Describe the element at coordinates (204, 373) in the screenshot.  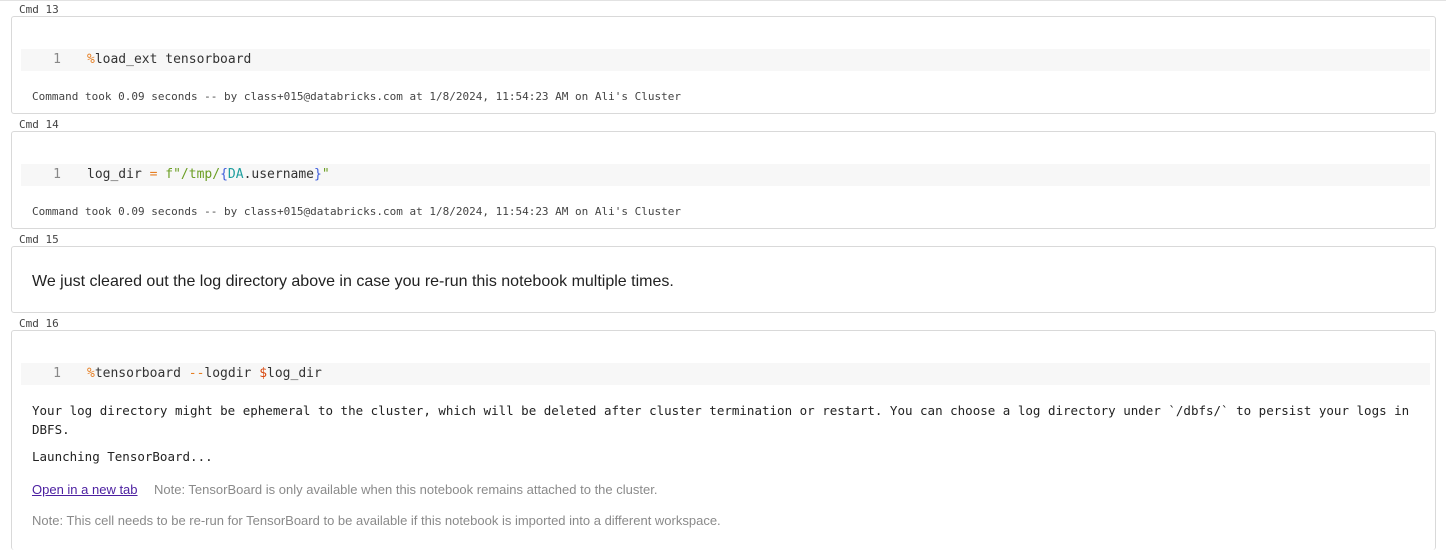
I see `code-text: %tensorboard --logdir $log_dir` at that location.